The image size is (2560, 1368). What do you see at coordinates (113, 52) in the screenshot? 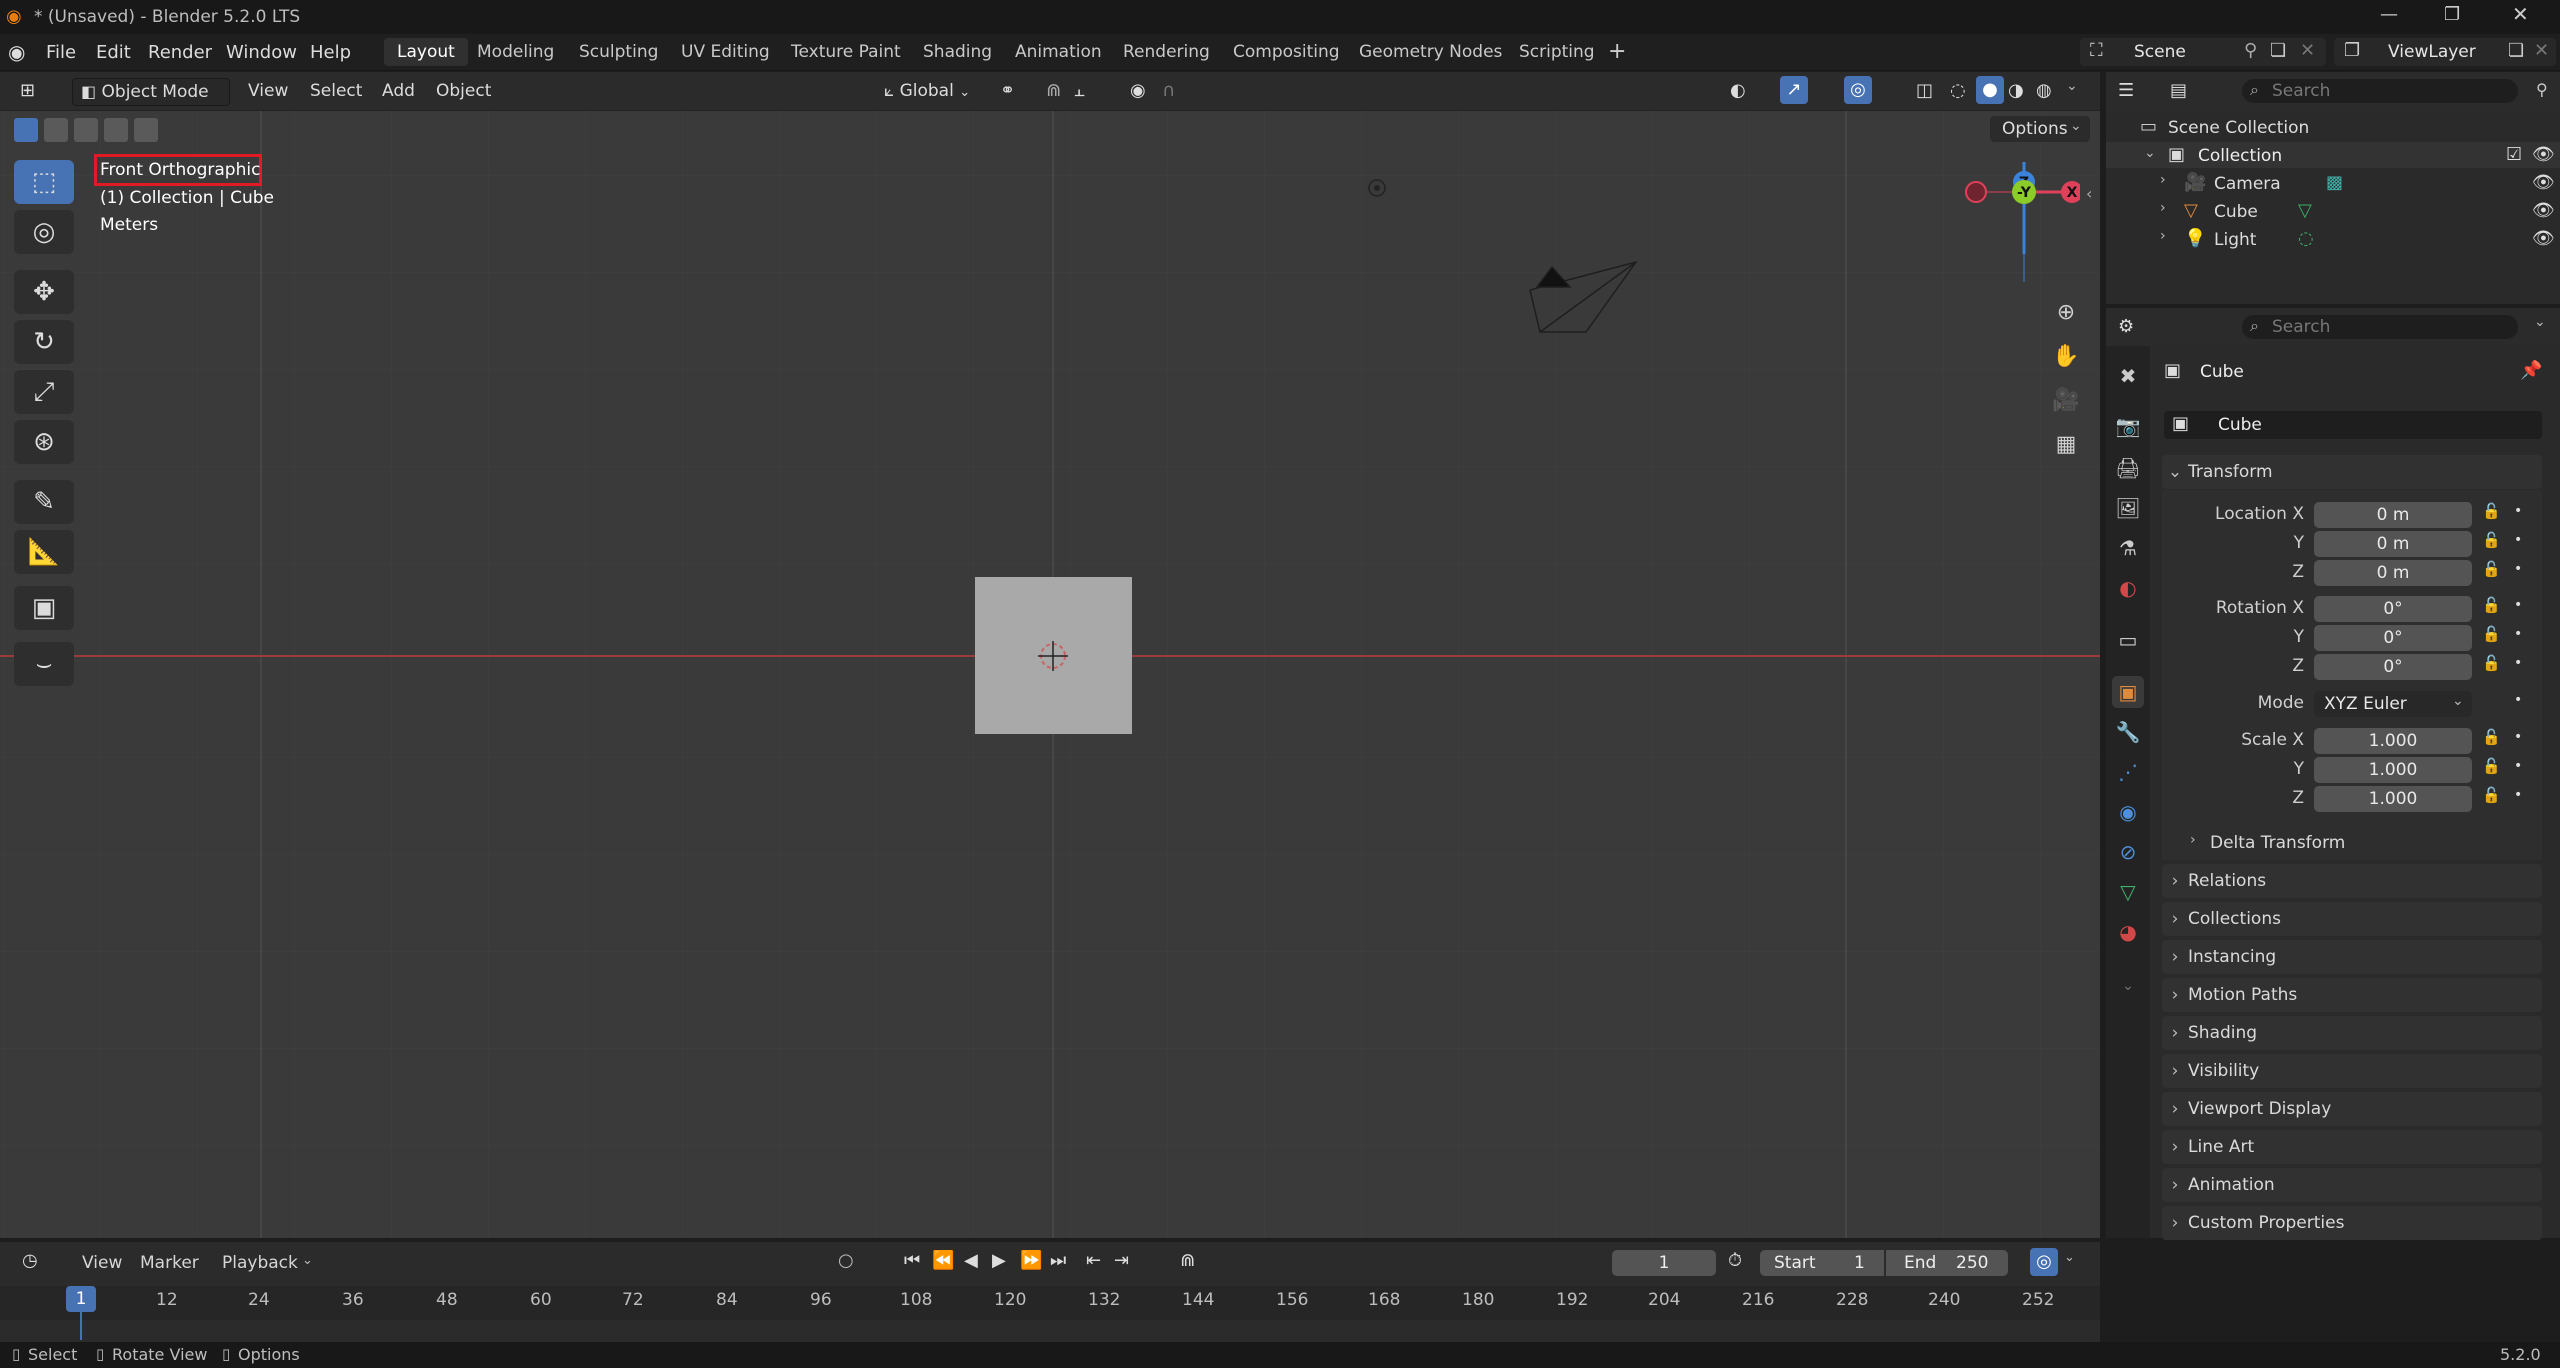
I see `menu-edit: Edit` at bounding box center [113, 52].